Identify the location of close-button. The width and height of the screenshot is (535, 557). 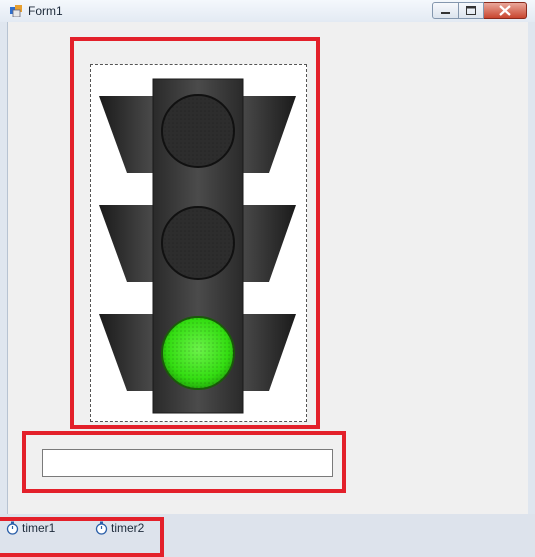
(505, 10).